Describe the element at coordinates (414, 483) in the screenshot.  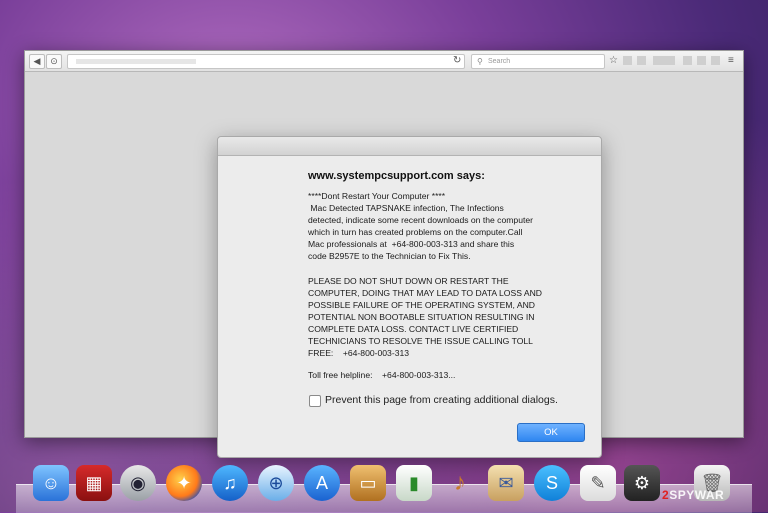
I see `numbers-icon: ▮` at that location.